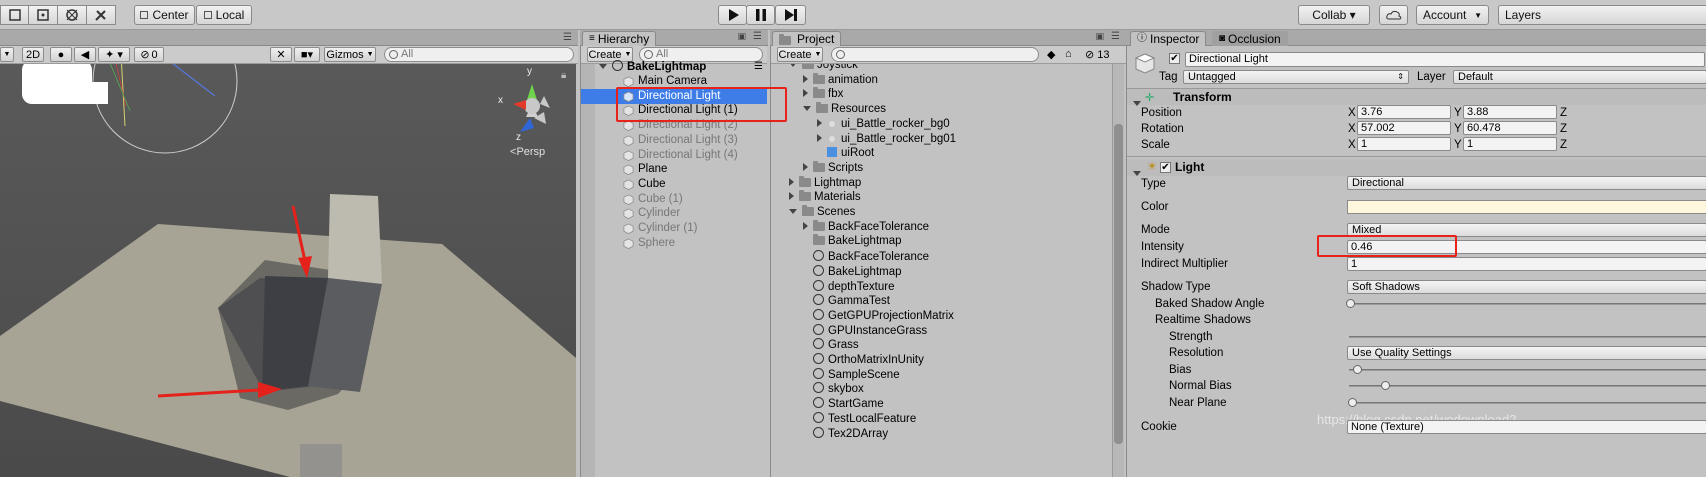 The width and height of the screenshot is (1706, 477). Describe the element at coordinates (833, 168) in the screenshot. I see `project-item: Scripts` at that location.